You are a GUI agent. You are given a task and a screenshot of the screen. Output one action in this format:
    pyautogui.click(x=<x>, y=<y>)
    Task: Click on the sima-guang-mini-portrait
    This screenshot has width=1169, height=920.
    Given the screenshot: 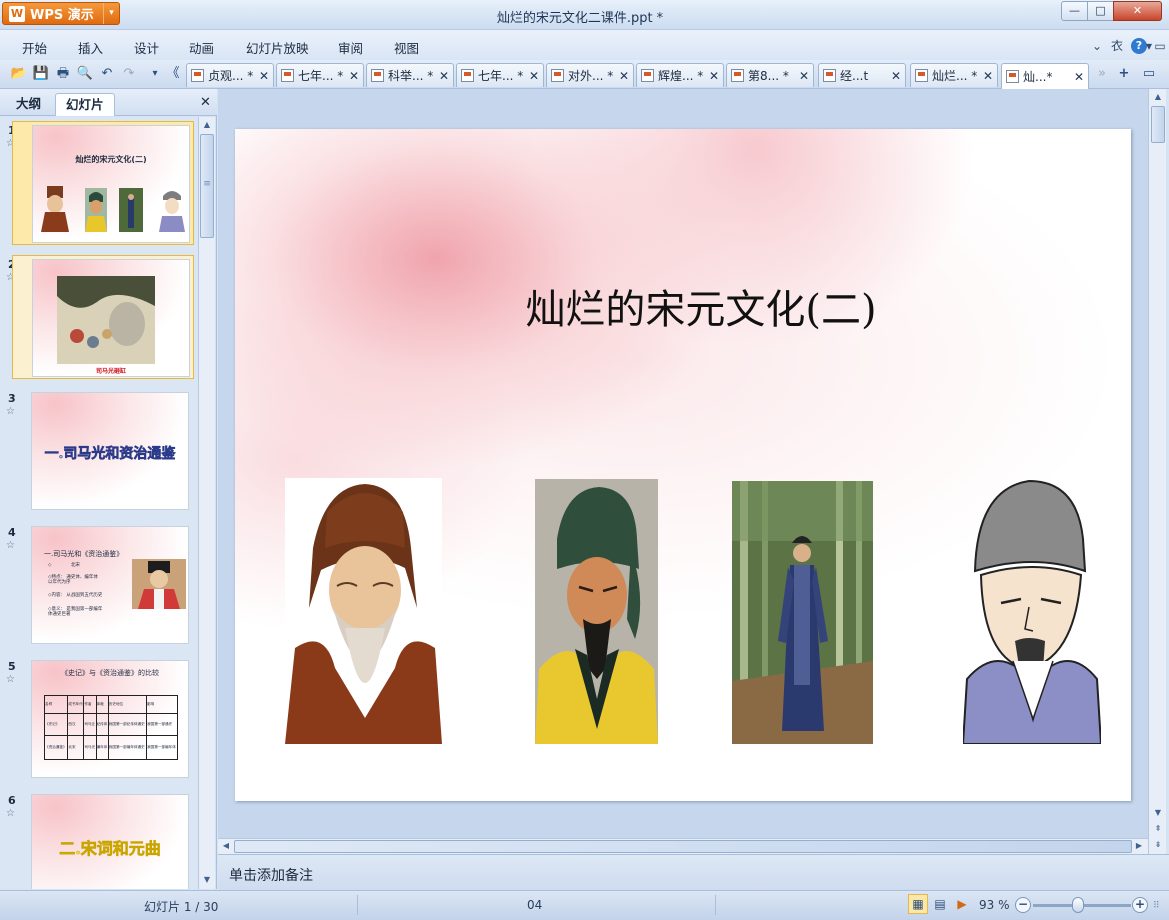 What is the action you would take?
    pyautogui.click(x=159, y=584)
    